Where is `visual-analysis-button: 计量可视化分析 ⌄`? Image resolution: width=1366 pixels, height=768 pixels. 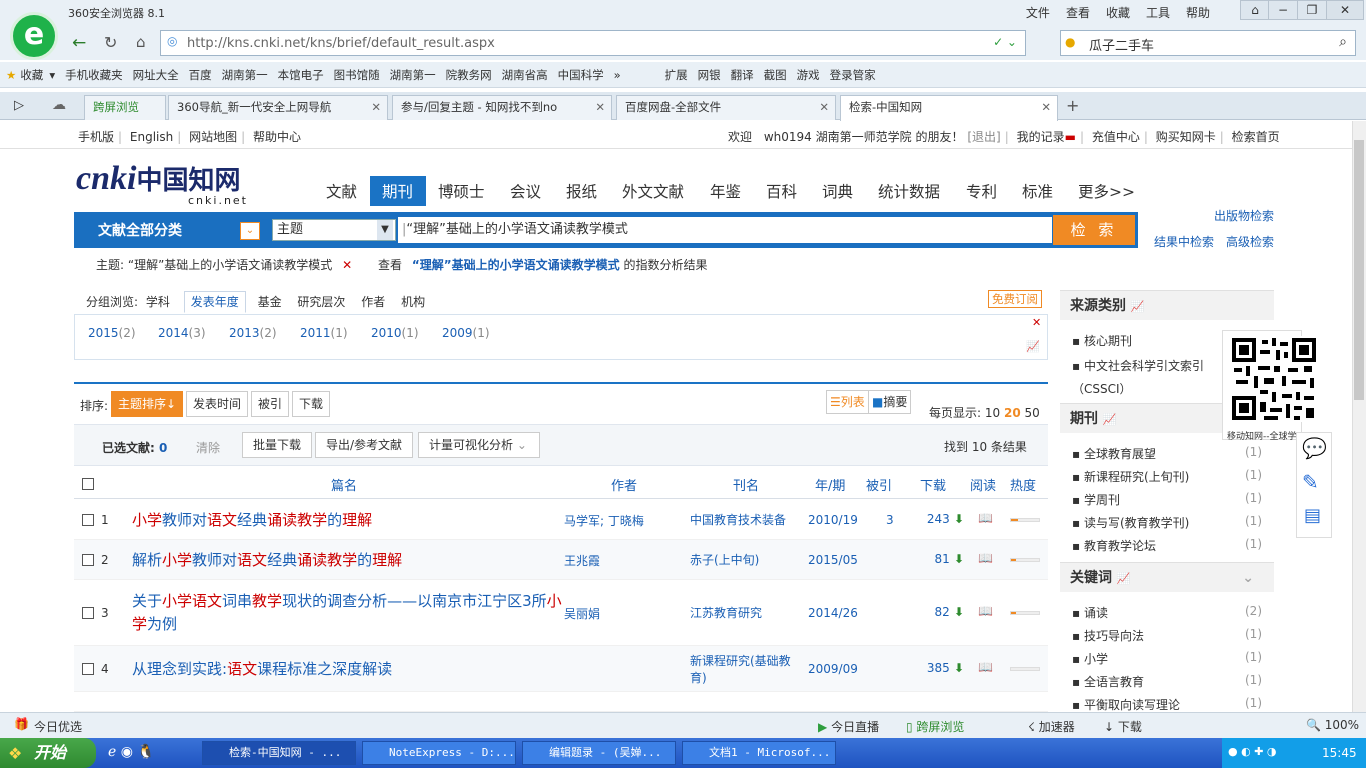
visual-analysis-button: 计量可视化分析 ⌄ is located at coordinates (479, 445).